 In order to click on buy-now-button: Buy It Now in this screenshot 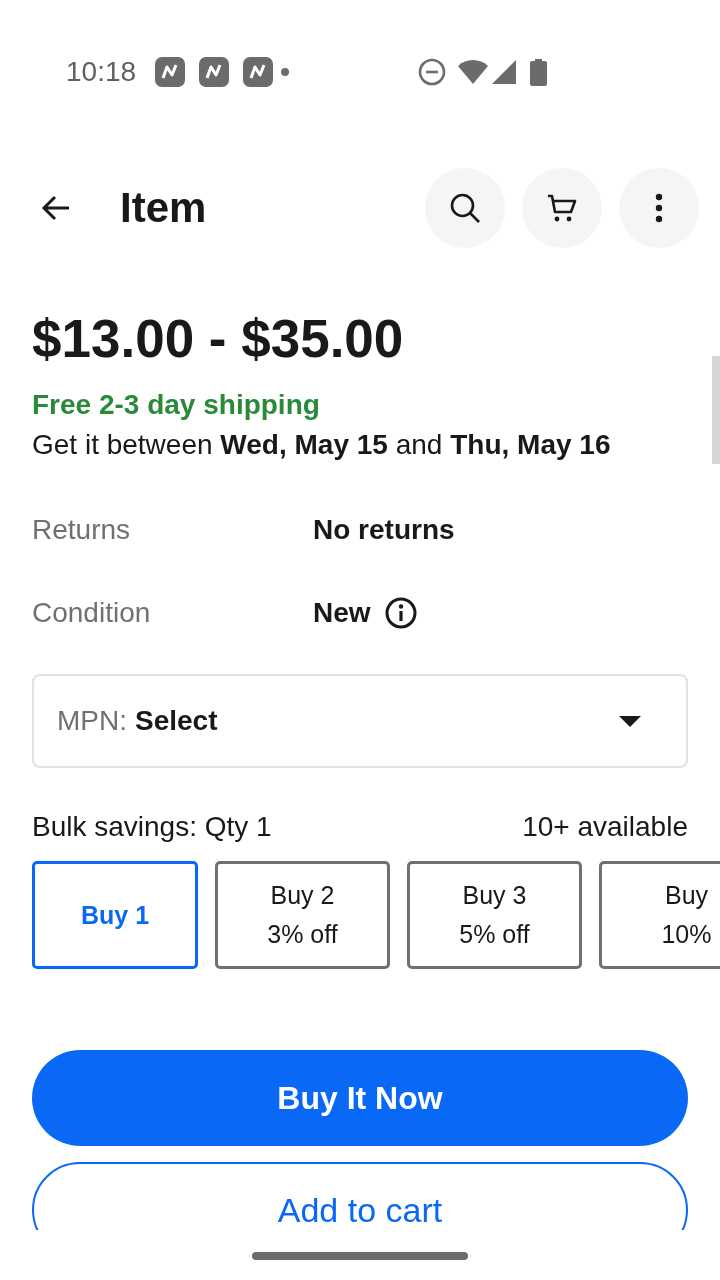, I will do `click(360, 1098)`.